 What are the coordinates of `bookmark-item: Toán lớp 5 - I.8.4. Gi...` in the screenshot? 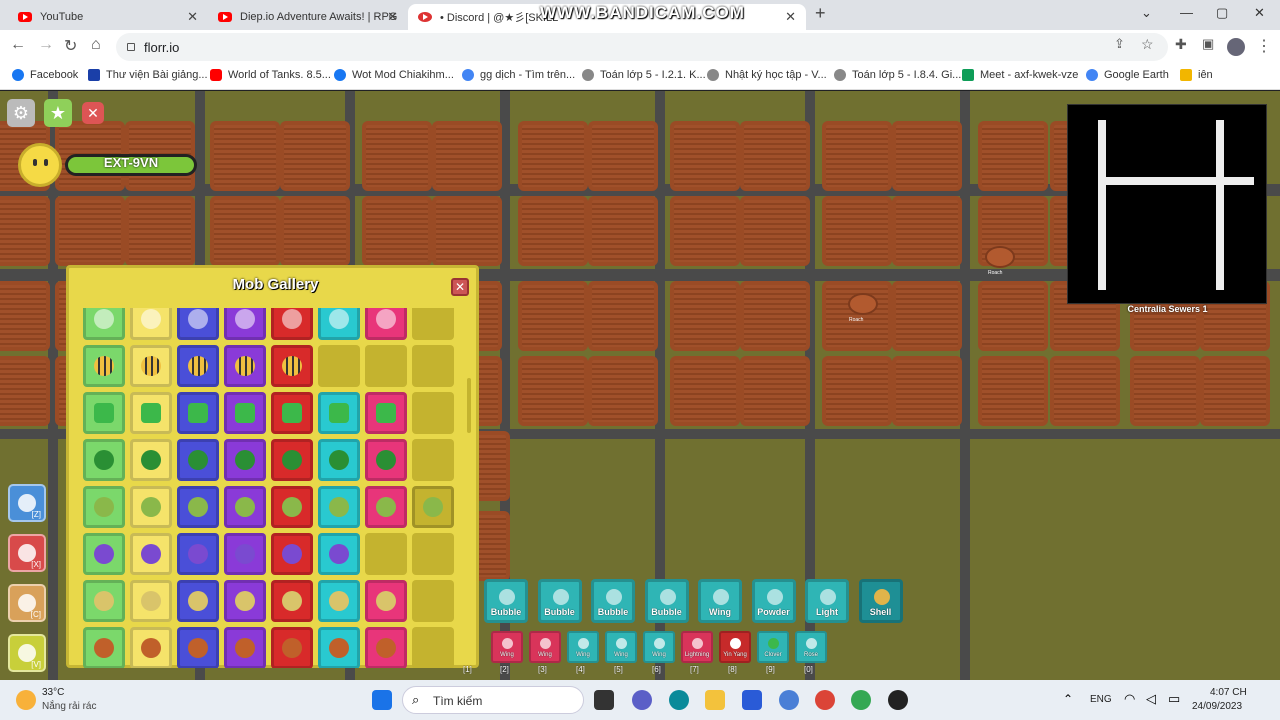 It's located at (897, 75).